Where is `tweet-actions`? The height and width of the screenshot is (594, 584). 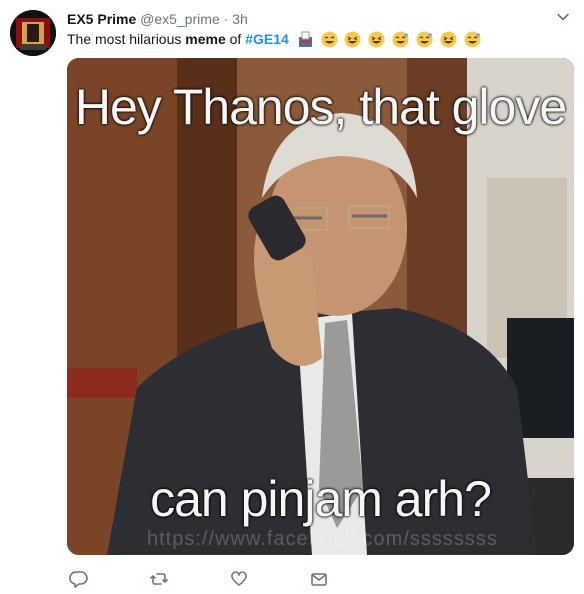 tweet-actions is located at coordinates (267, 579).